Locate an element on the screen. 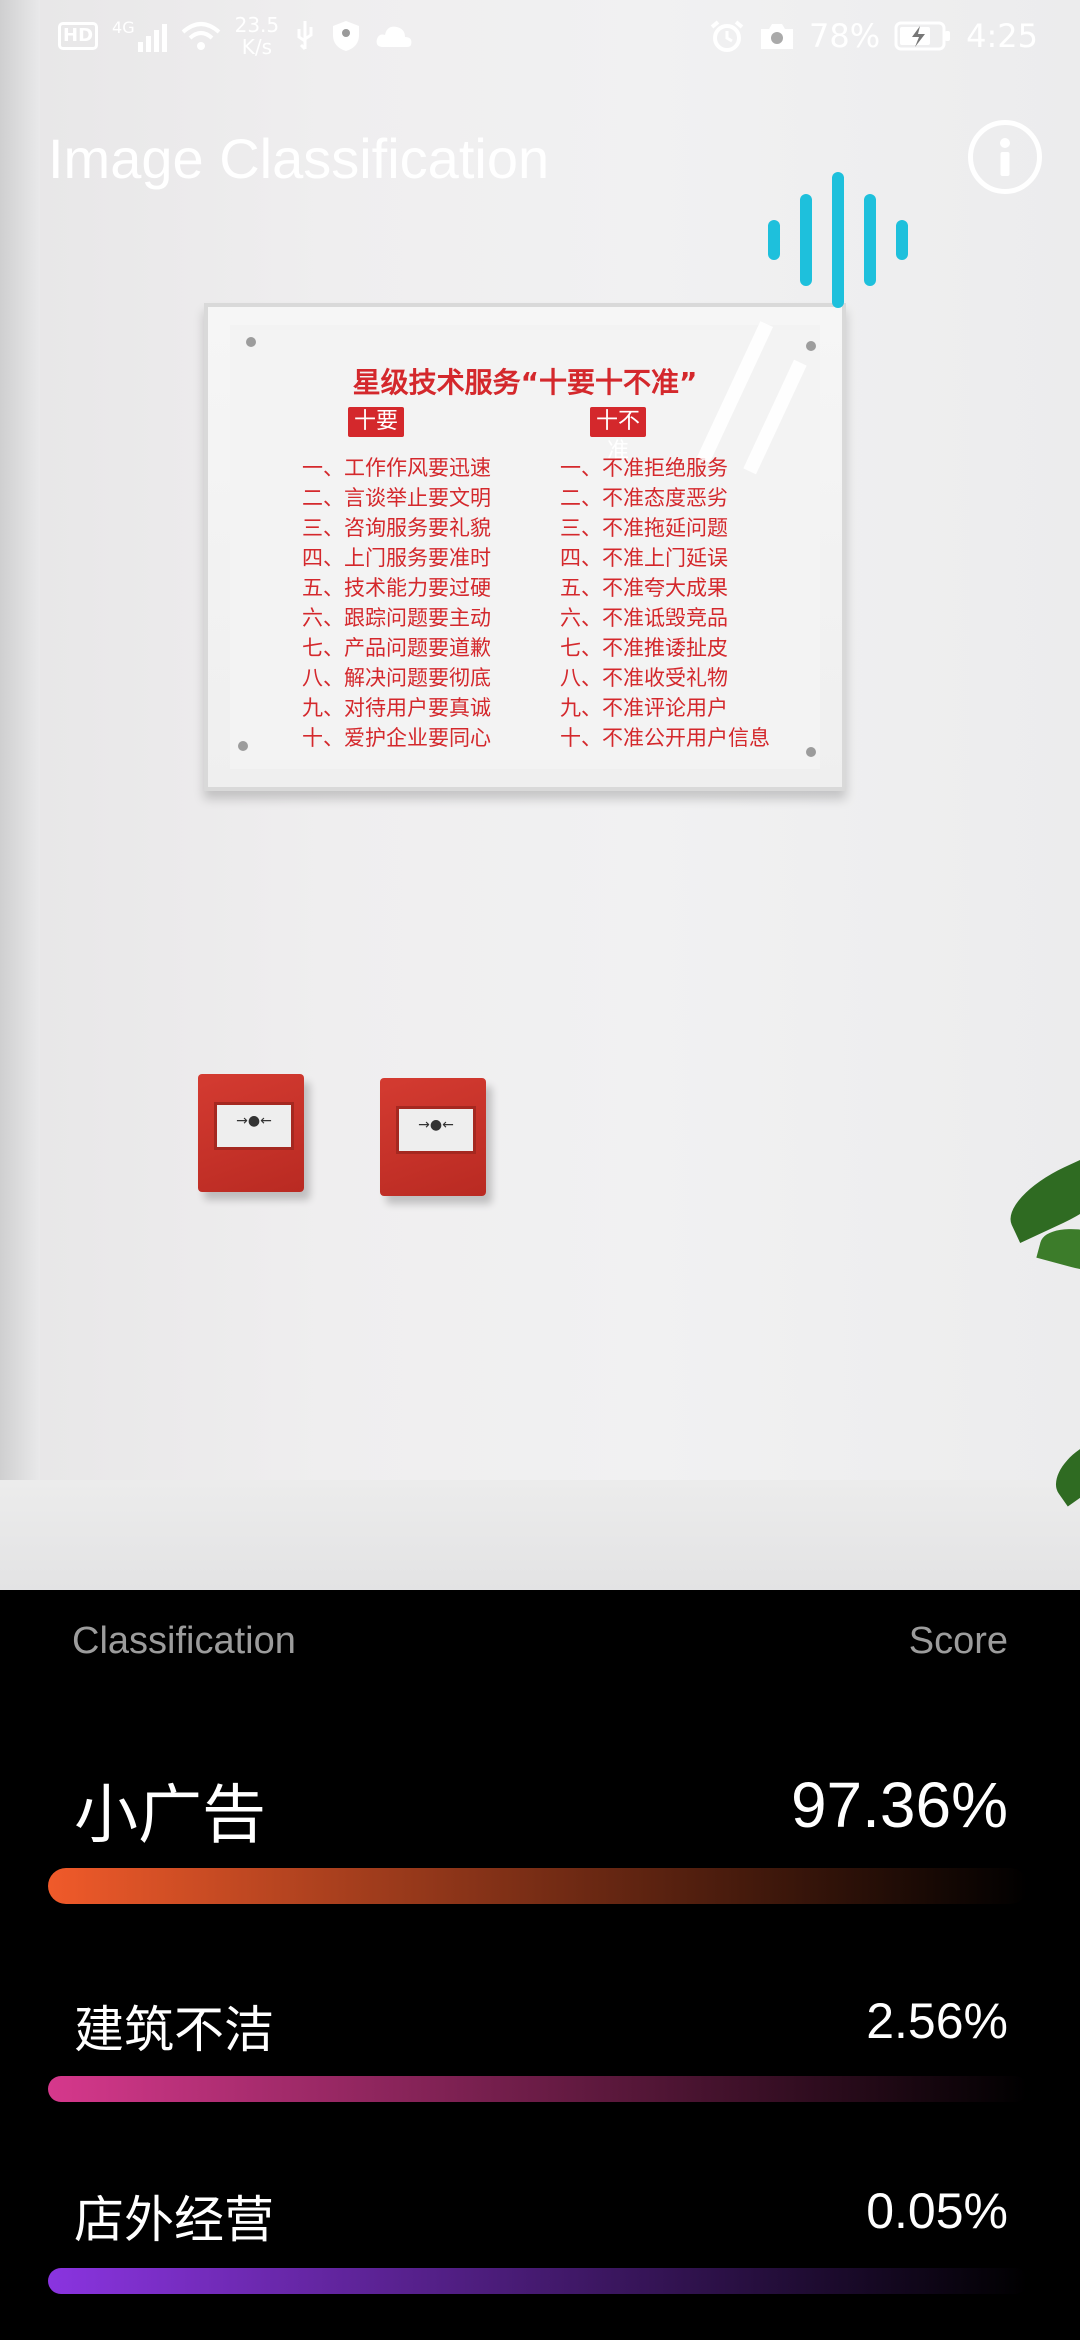  plaque-left-item: 二、言谈举止要文明 is located at coordinates (396, 498).